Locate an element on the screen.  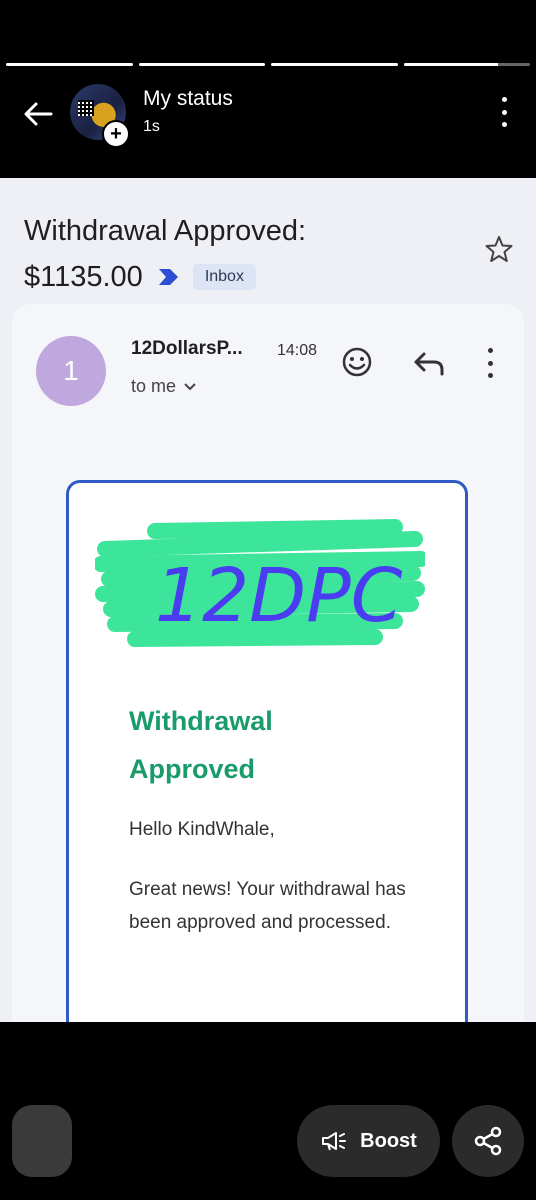
status-avatar: + is located at coordinates (100, 116).